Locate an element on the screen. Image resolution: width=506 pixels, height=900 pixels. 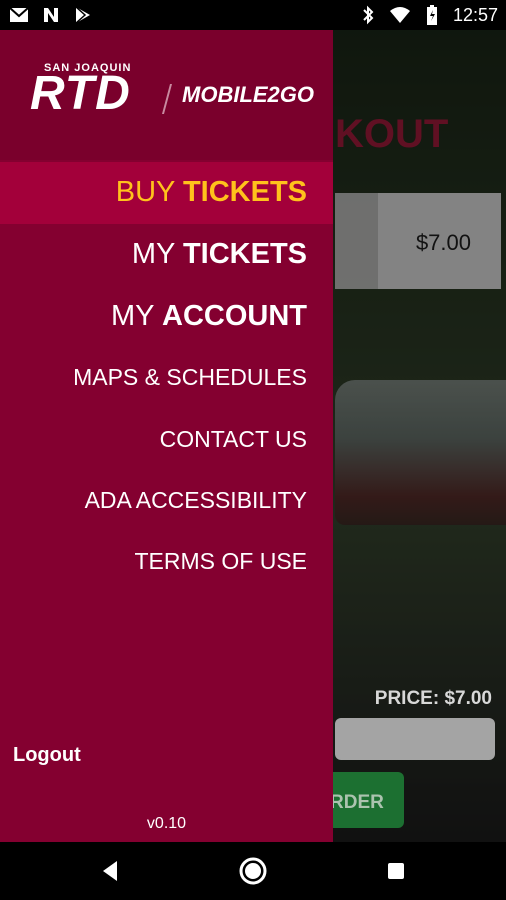
gmail-icon is located at coordinates (19, 15).